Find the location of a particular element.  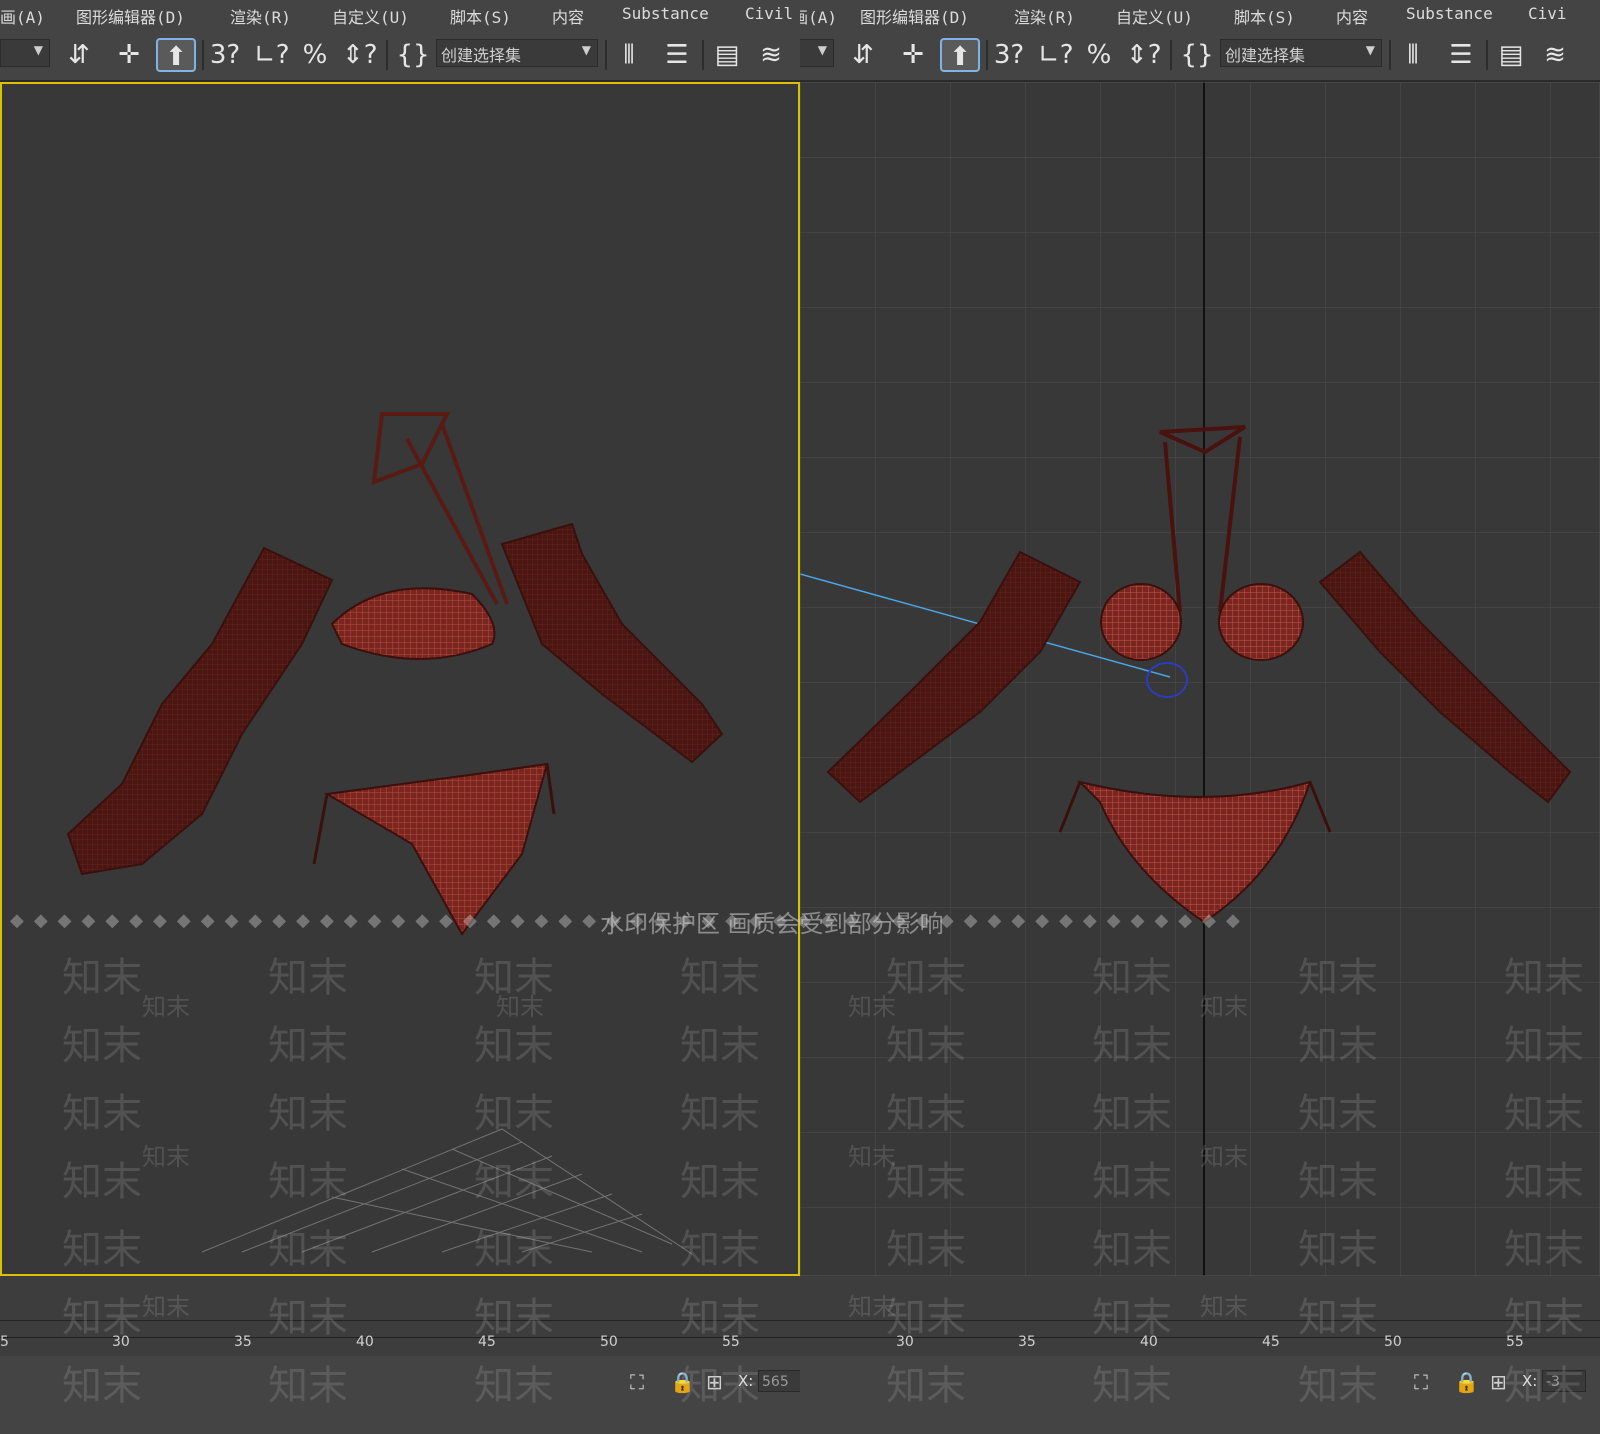

x-coord-field: -3 is located at coordinates (1564, 1381).